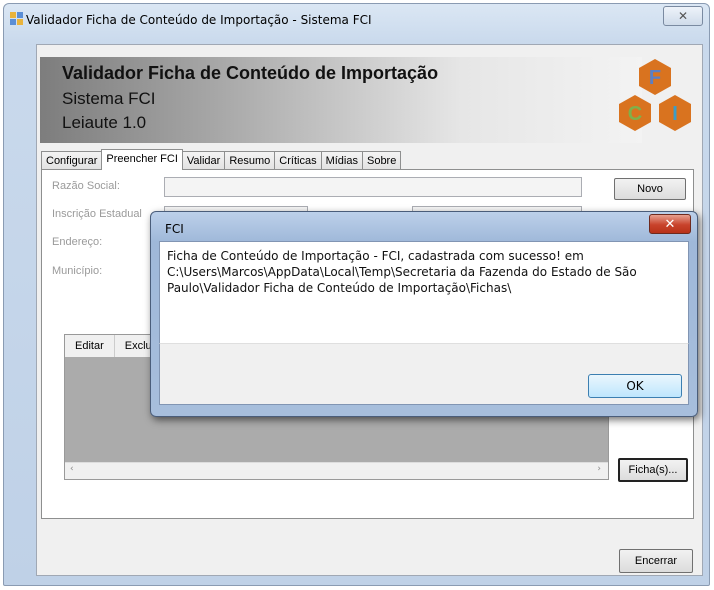 The width and height of the screenshot is (714, 590). Describe the element at coordinates (599, 469) in the screenshot. I see `scroll-right-icon: ›` at that location.